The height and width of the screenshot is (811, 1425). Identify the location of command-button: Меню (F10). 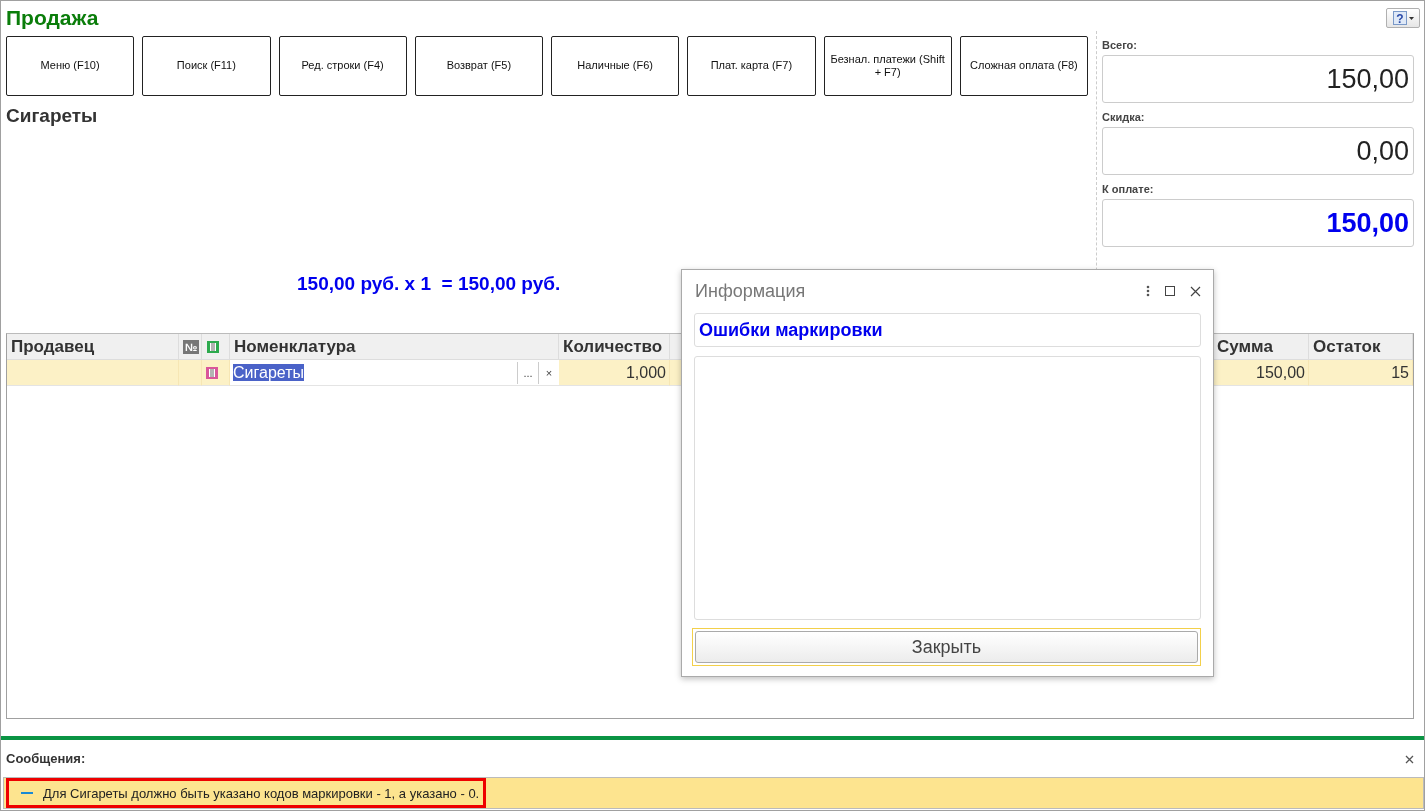
(70, 66).